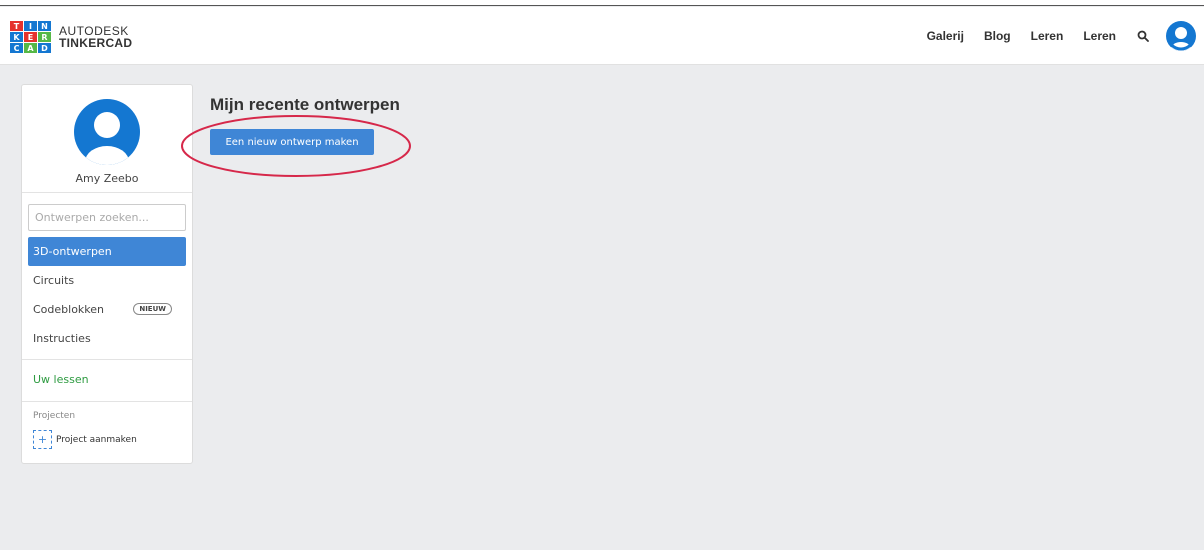 The width and height of the screenshot is (1204, 550). I want to click on sidebar-item-3d-designs: 3D-ontwerpen, so click(107, 251).